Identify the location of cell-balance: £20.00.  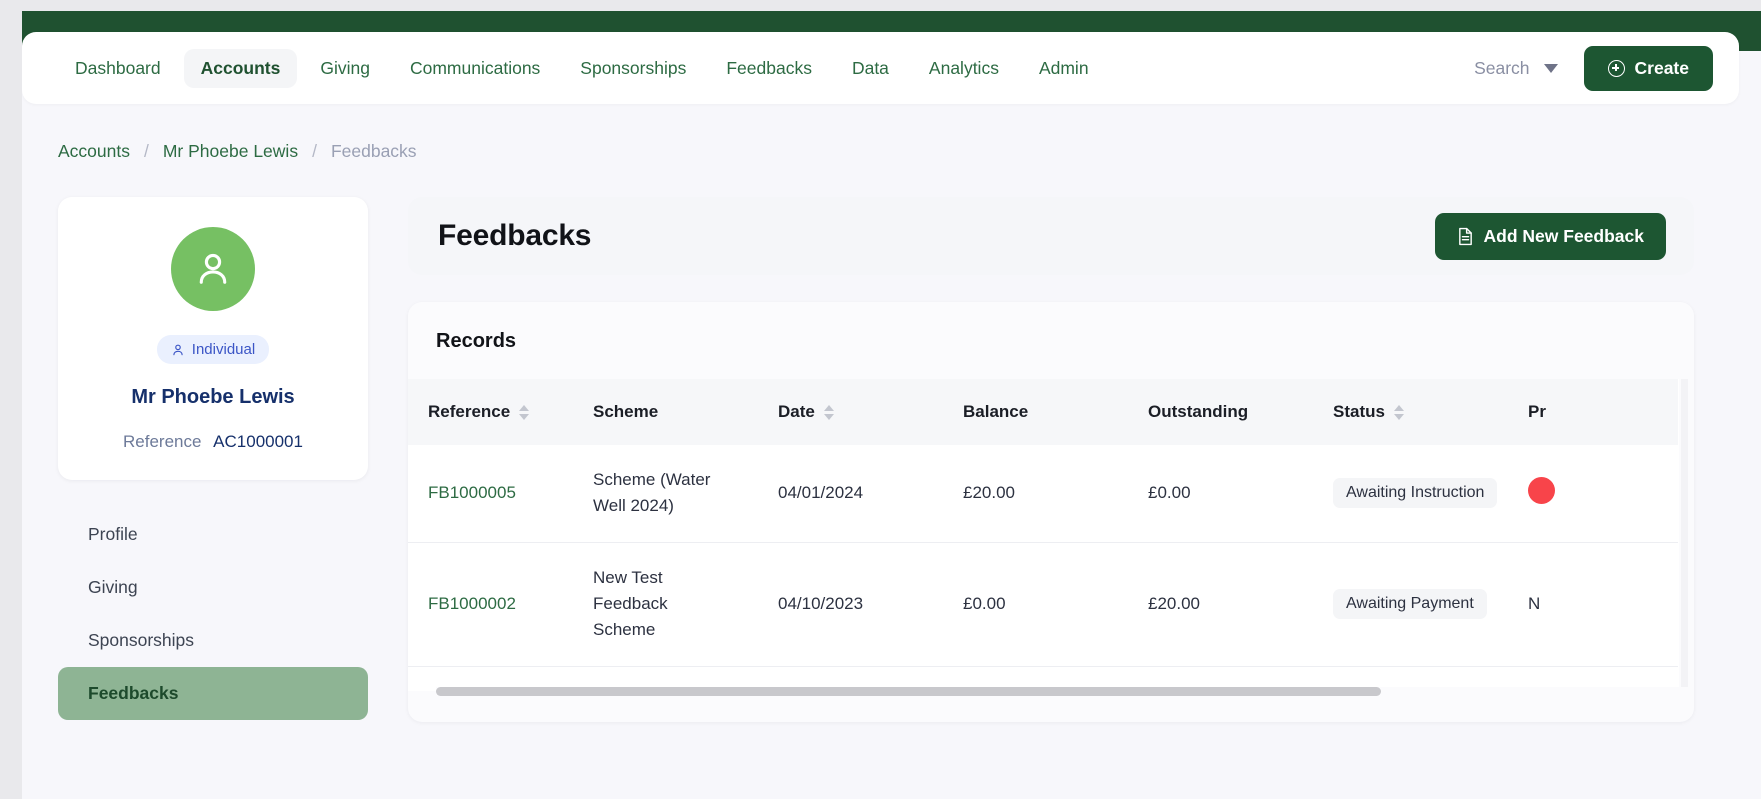
(1055, 494).